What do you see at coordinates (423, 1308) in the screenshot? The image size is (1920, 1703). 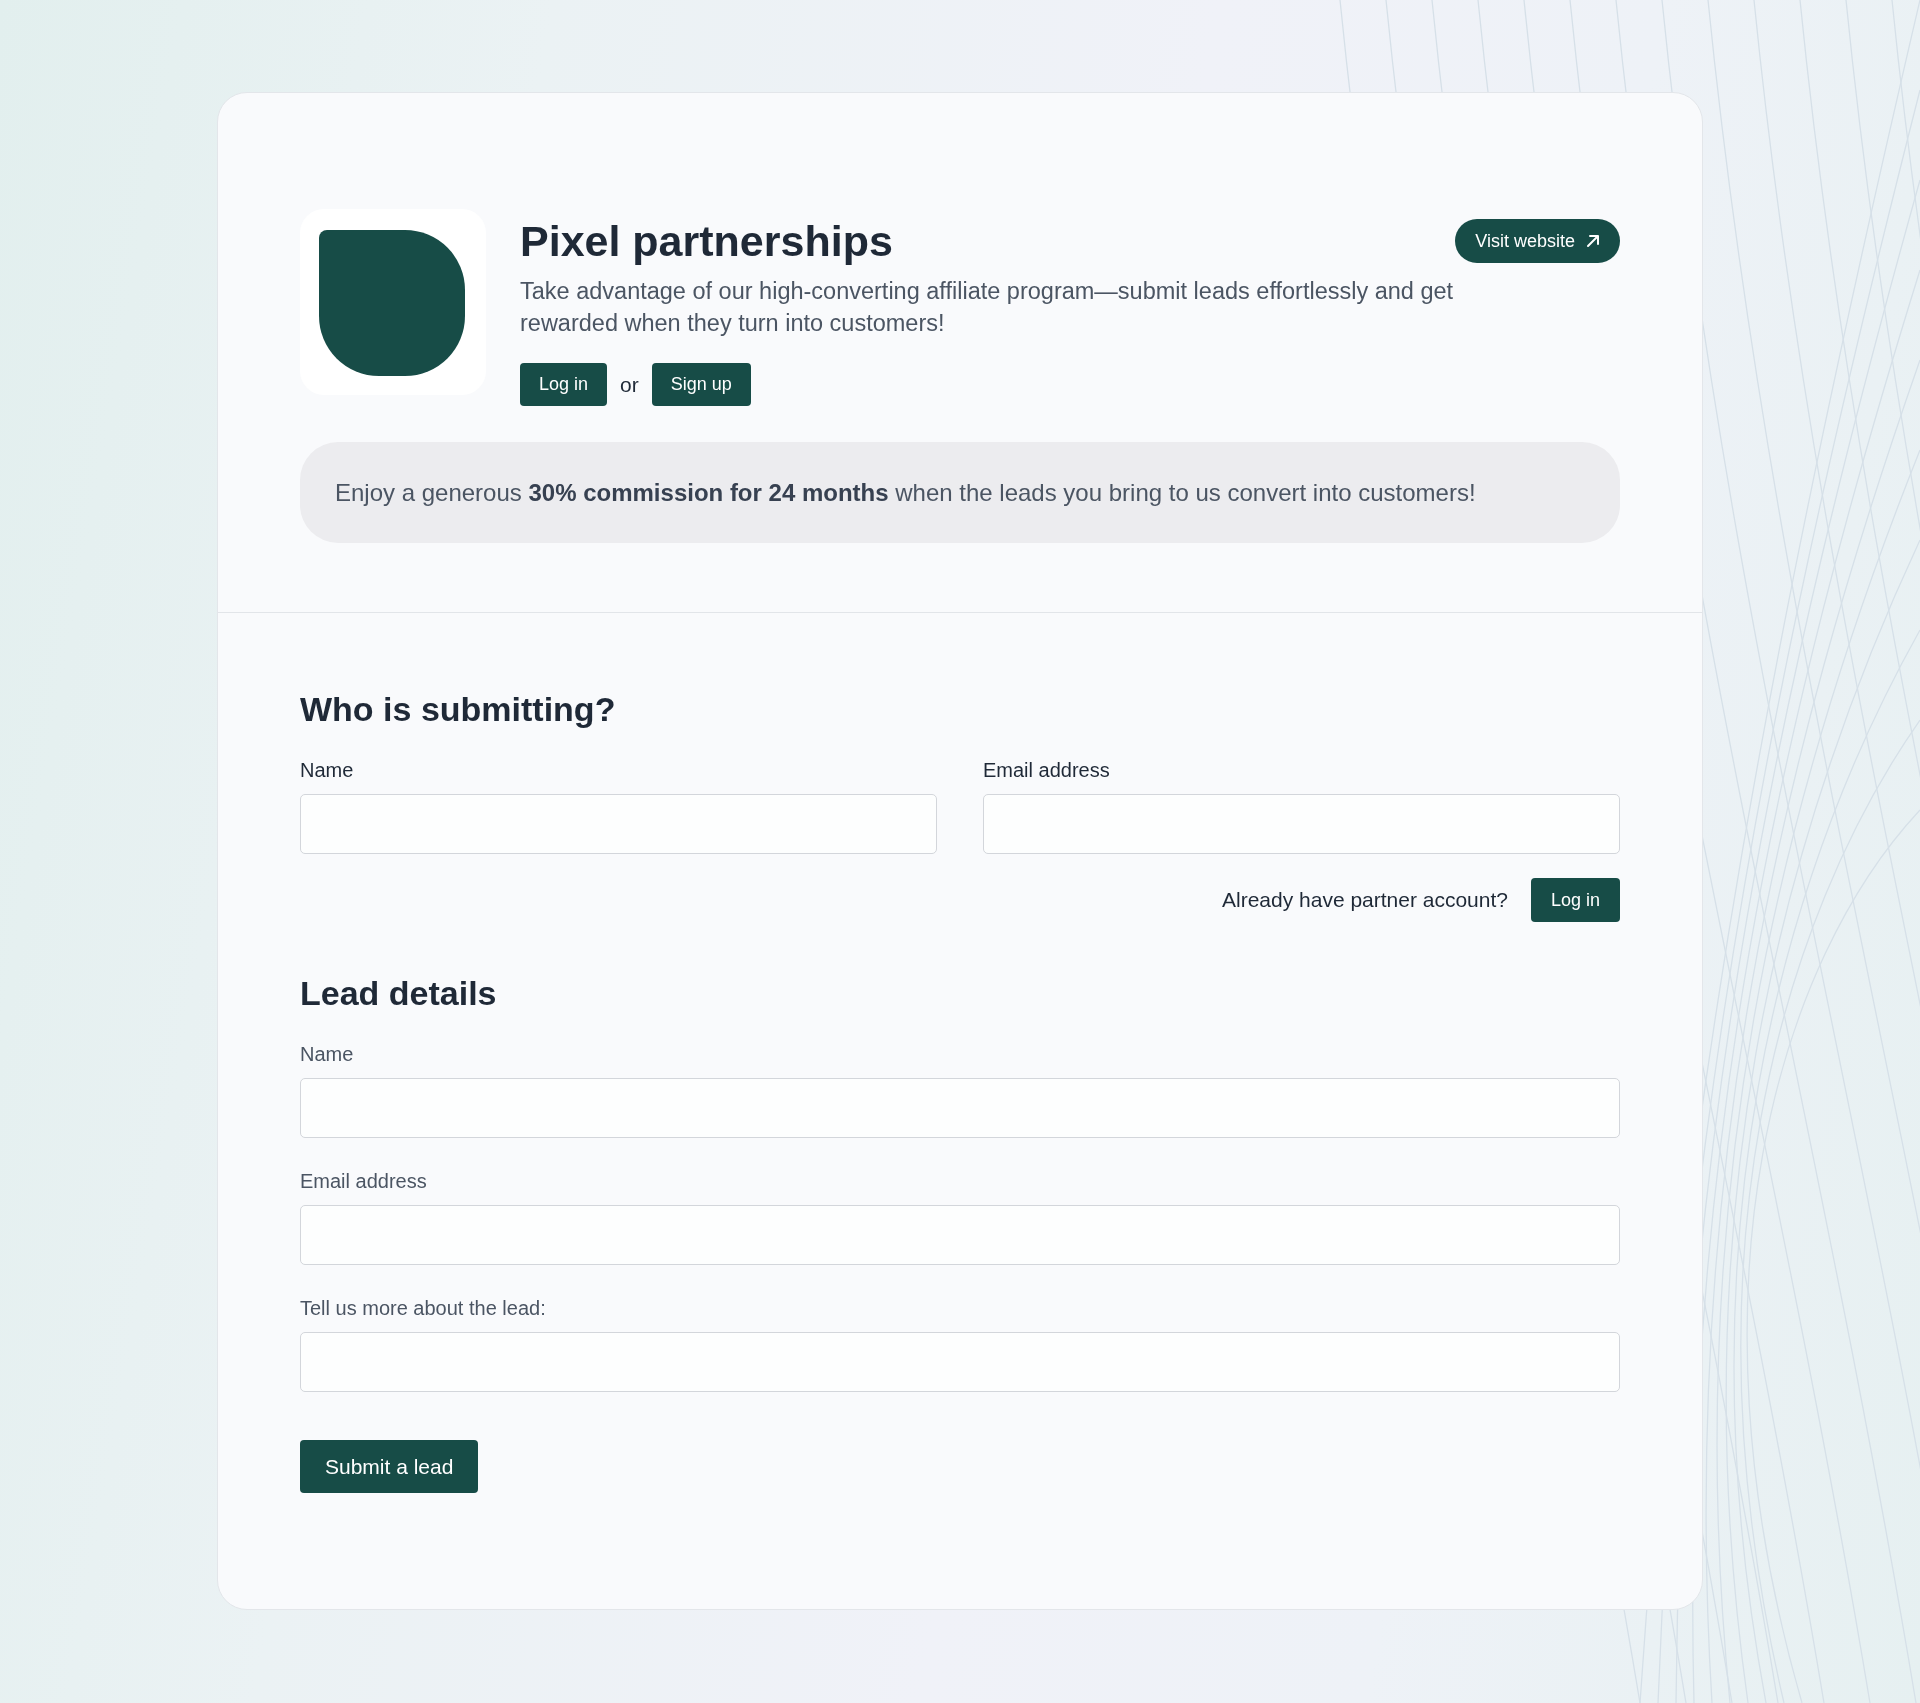 I see `field-label: Tell us more about the lead:` at bounding box center [423, 1308].